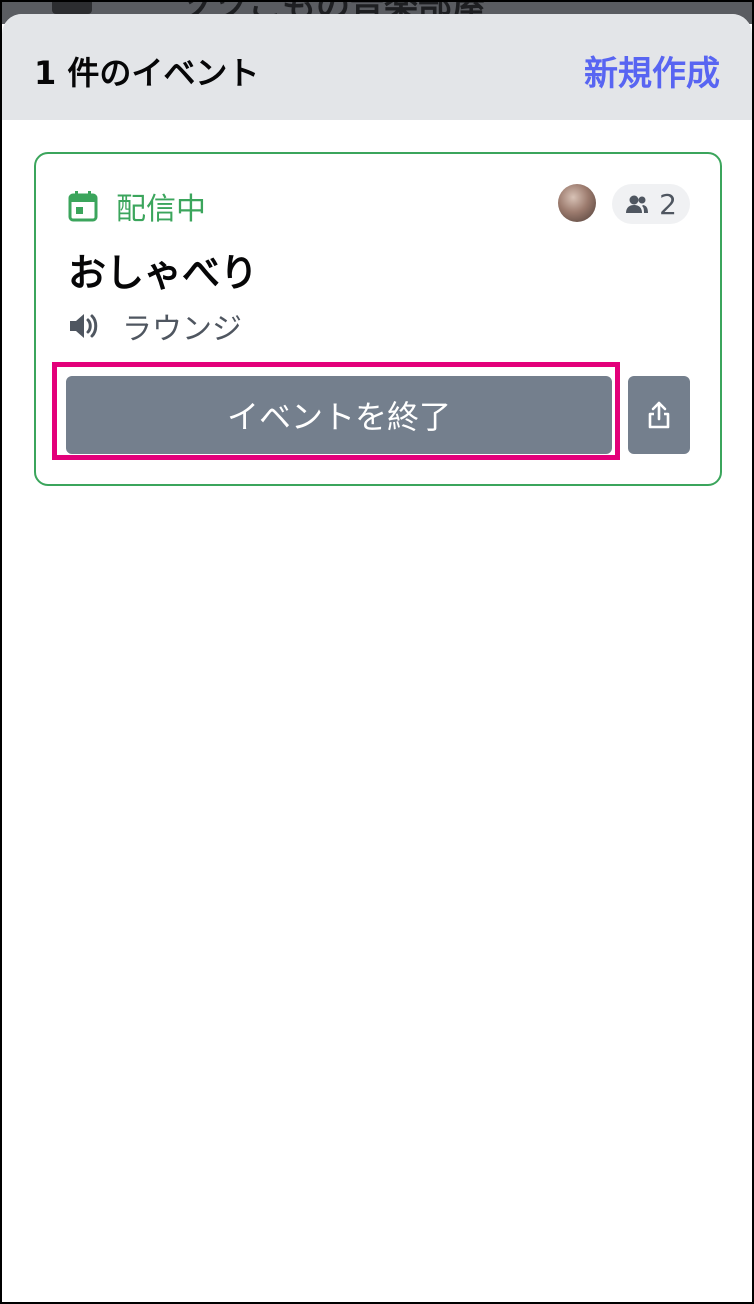 Image resolution: width=754 pixels, height=1304 pixels. Describe the element at coordinates (85, 326) in the screenshot. I see `speaker-icon` at that location.